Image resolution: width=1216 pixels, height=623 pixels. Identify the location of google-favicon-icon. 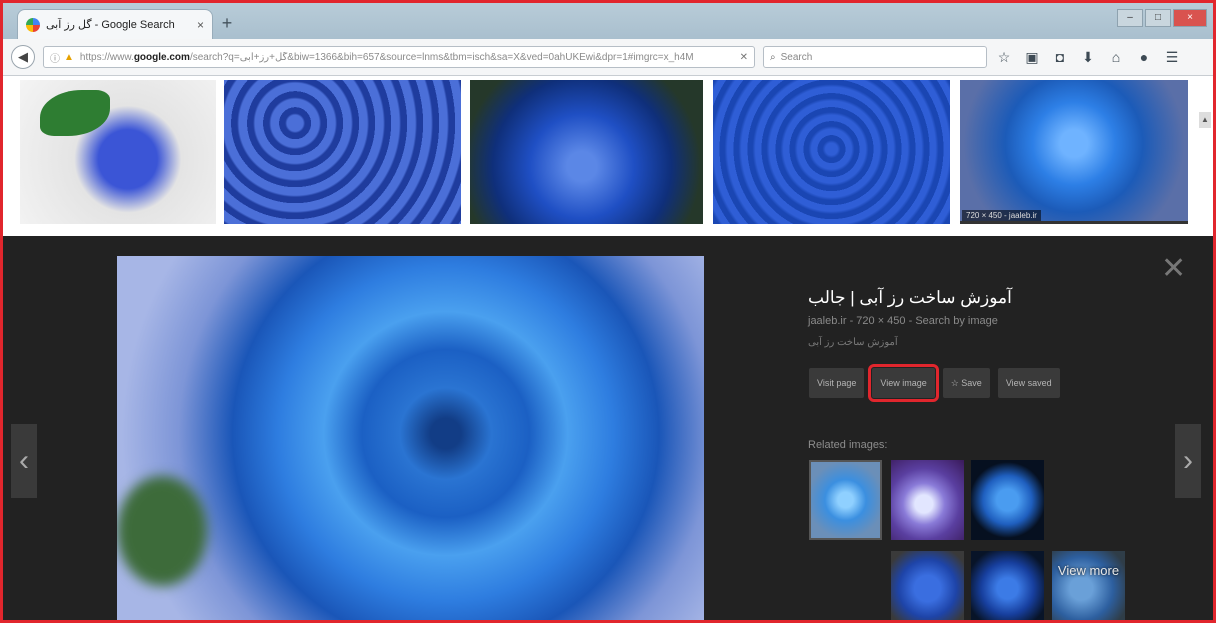
(33, 24).